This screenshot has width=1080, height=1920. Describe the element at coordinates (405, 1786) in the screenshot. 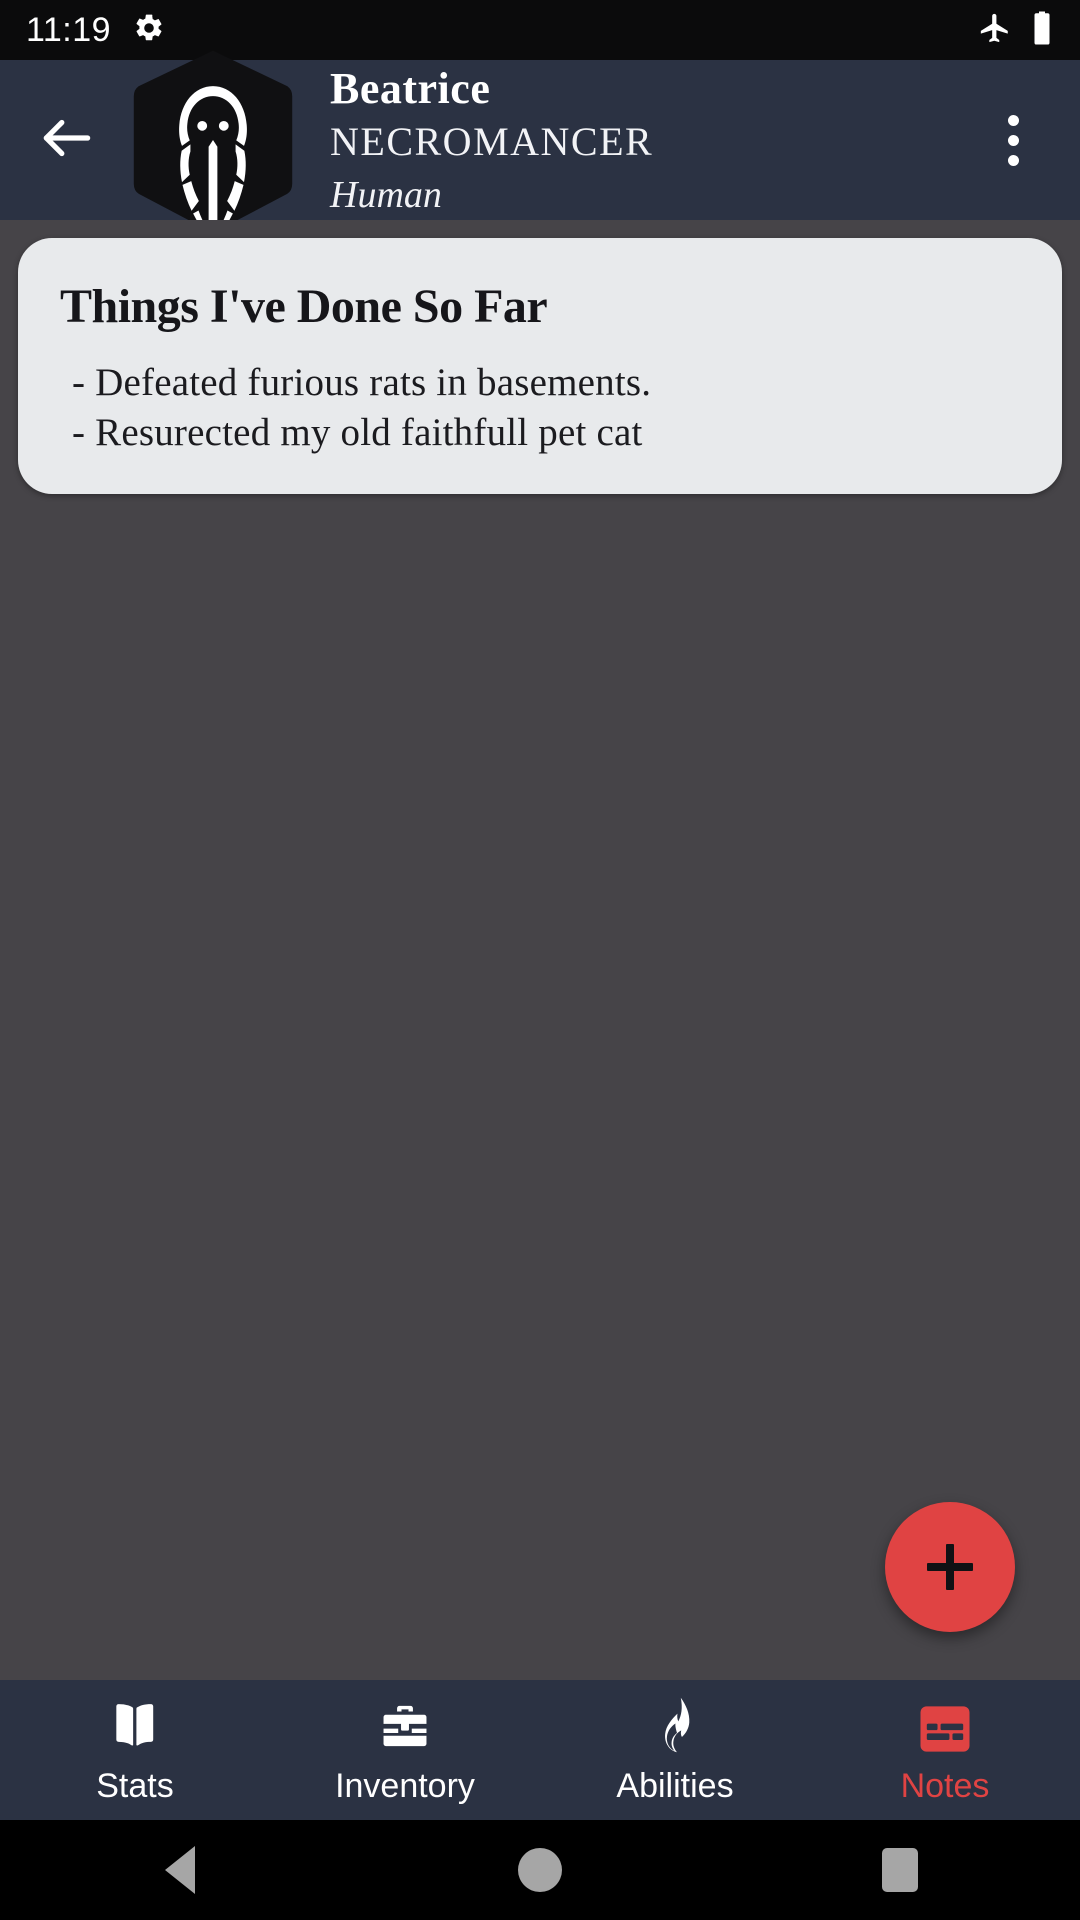

I see `nav-label-inventory: Inventory` at that location.